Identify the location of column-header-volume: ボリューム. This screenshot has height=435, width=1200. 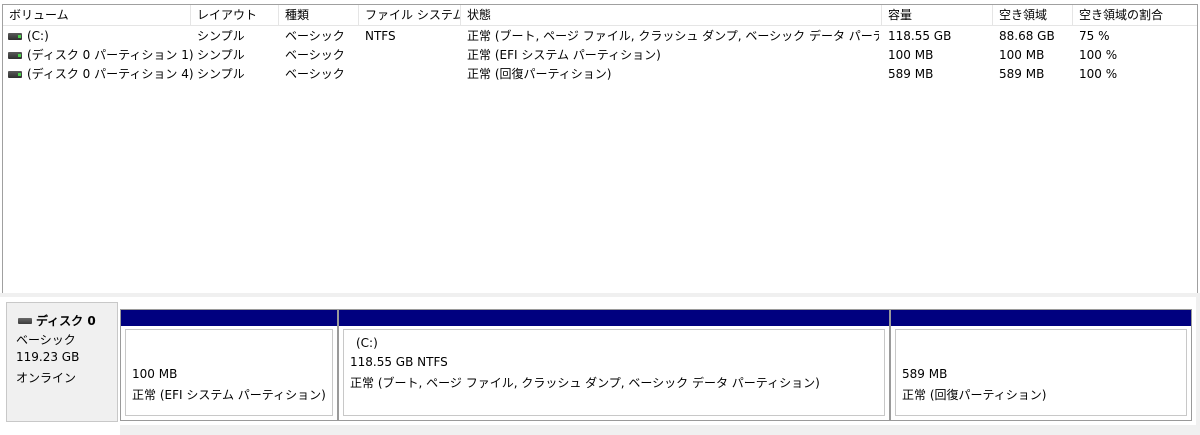
(97, 15).